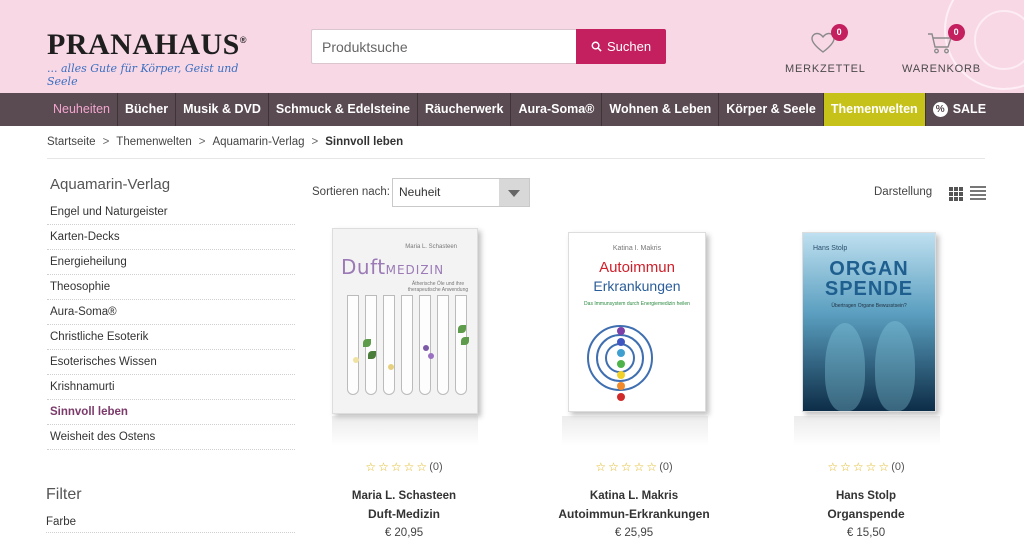  Describe the element at coordinates (634, 496) in the screenshot. I see `product-author: Katina L. Makris` at that location.